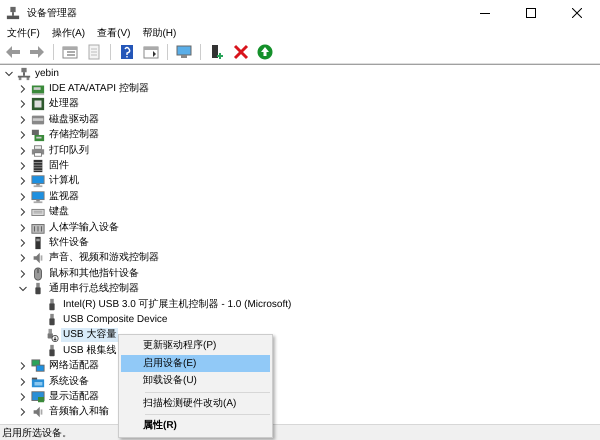  What do you see at coordinates (74, 135) in the screenshot?
I see `tree-item: 存储控制器` at bounding box center [74, 135].